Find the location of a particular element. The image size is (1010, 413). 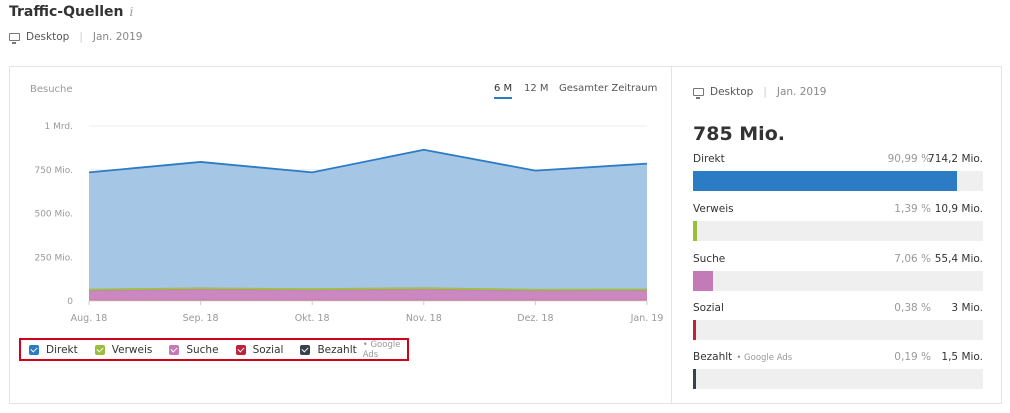

row-label-text: Verweis is located at coordinates (713, 209).